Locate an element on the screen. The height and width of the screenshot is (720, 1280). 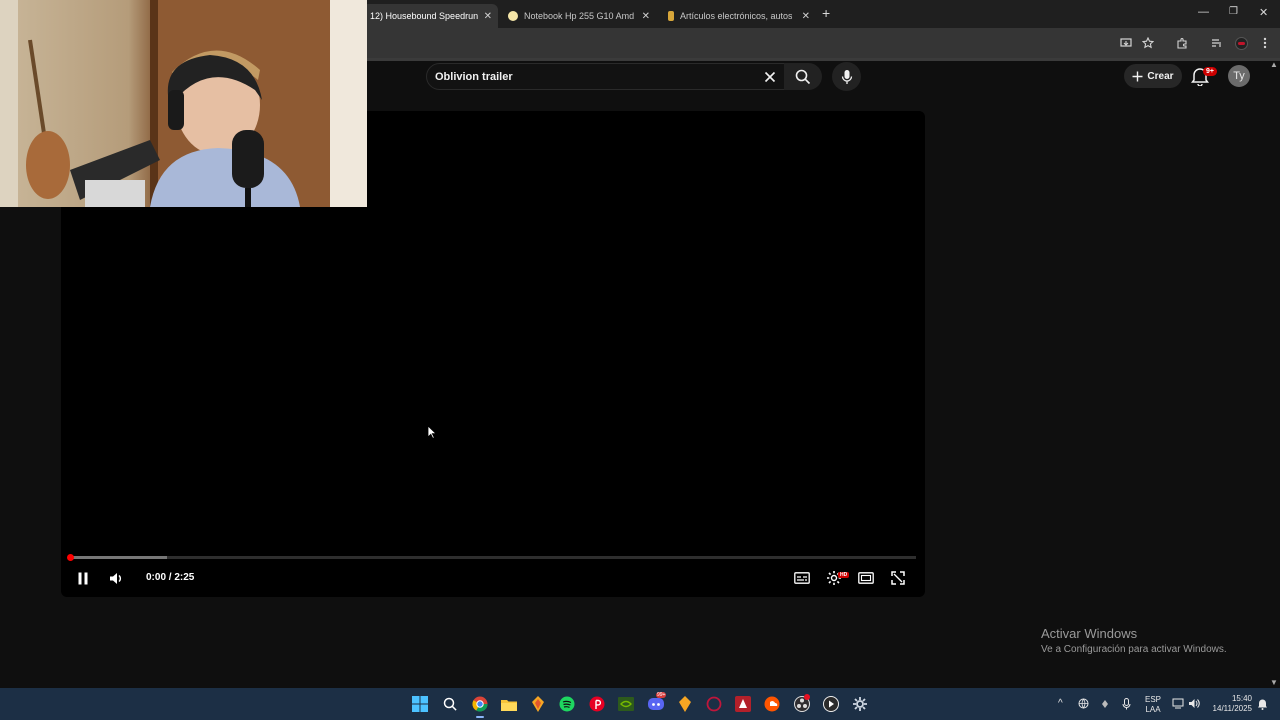
volume-tray-icon is located at coordinates (1194, 704).